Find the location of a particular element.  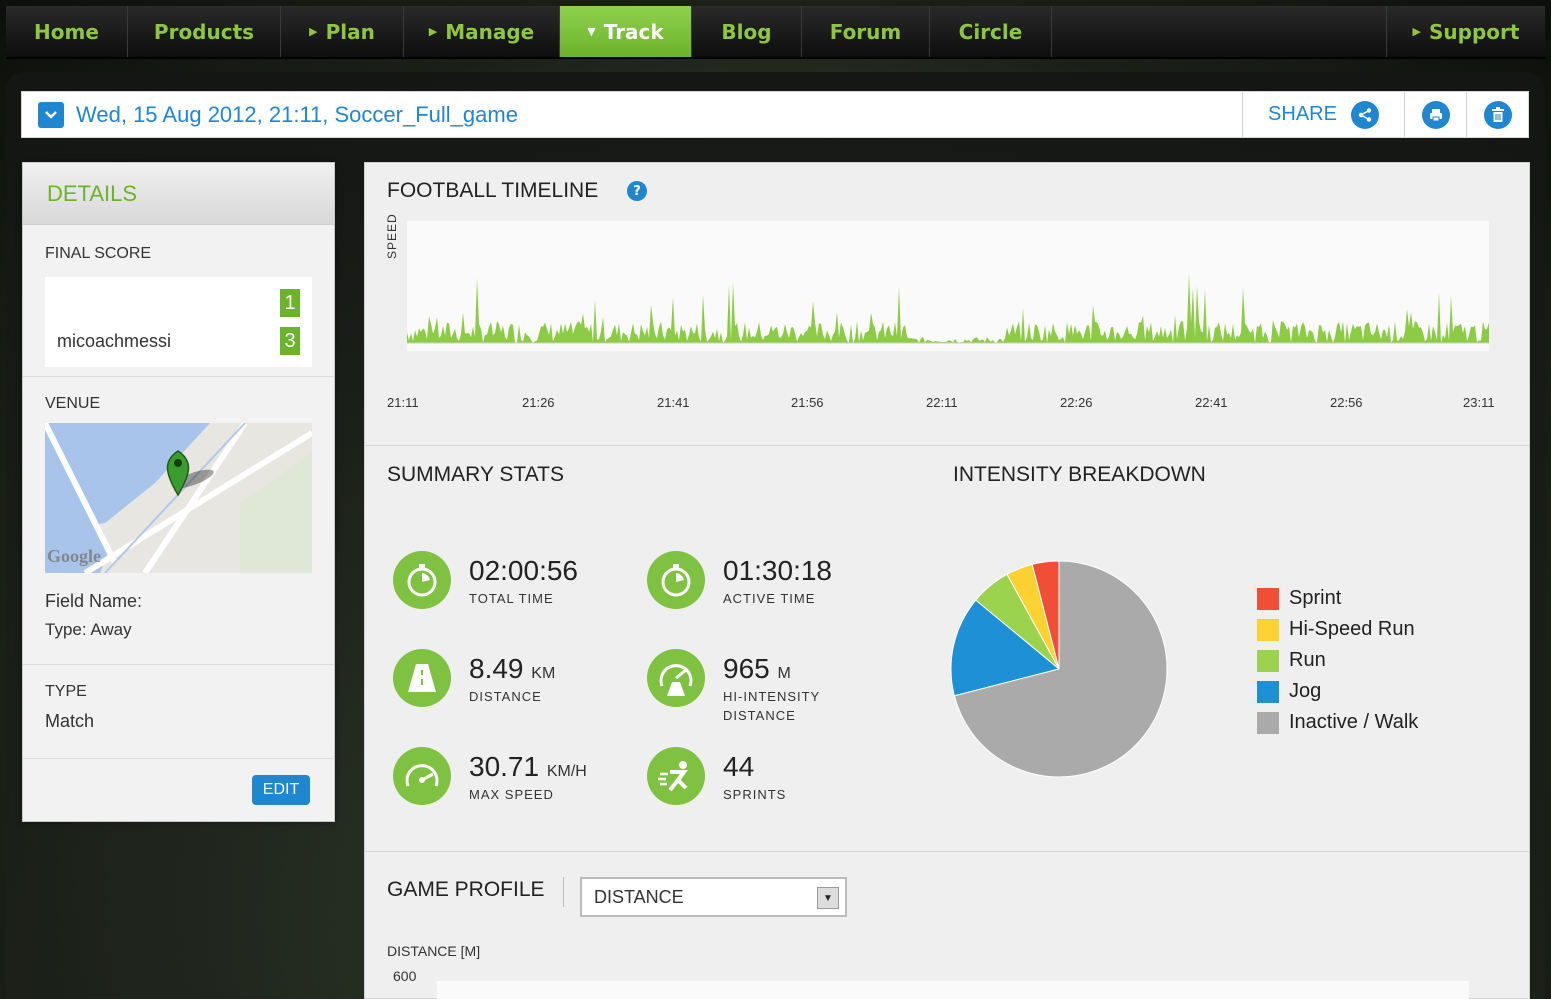

legend-label: Jog is located at coordinates (1305, 691).